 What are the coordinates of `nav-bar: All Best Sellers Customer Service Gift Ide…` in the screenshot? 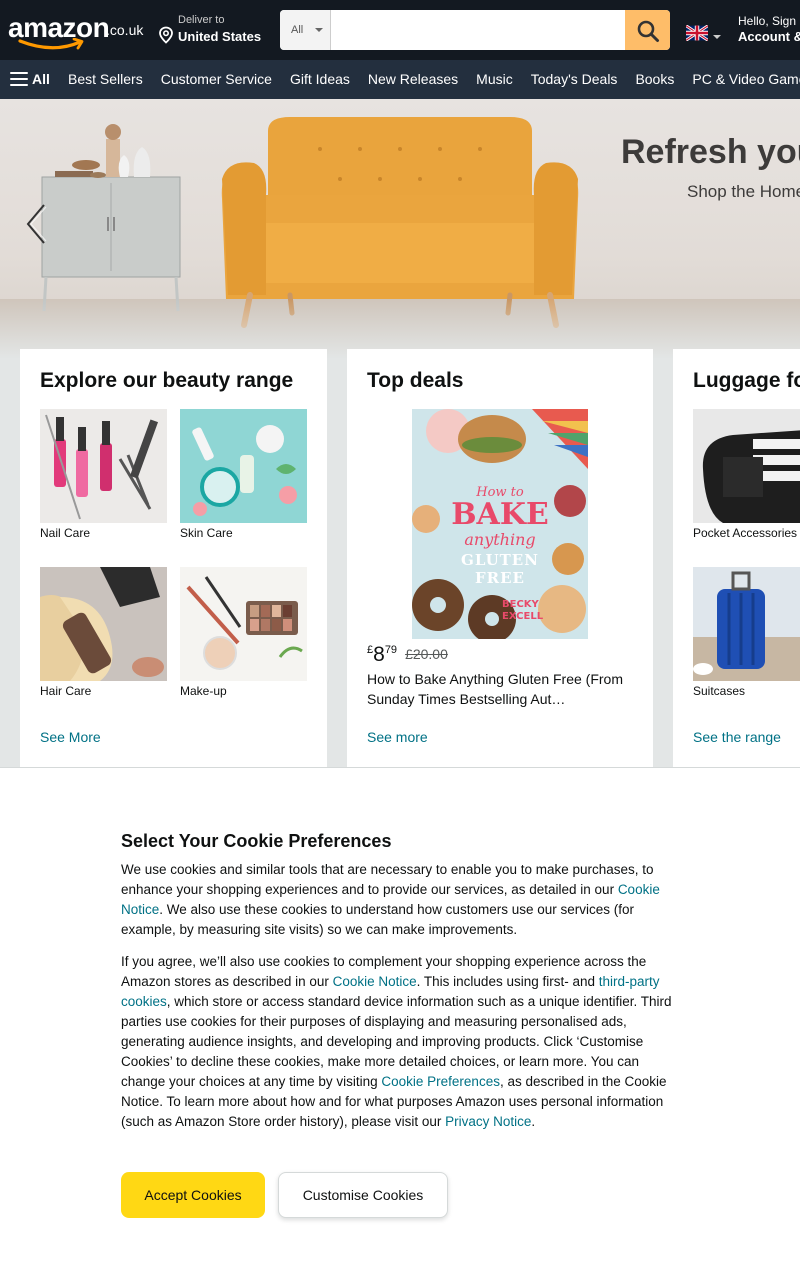 It's located at (400, 79).